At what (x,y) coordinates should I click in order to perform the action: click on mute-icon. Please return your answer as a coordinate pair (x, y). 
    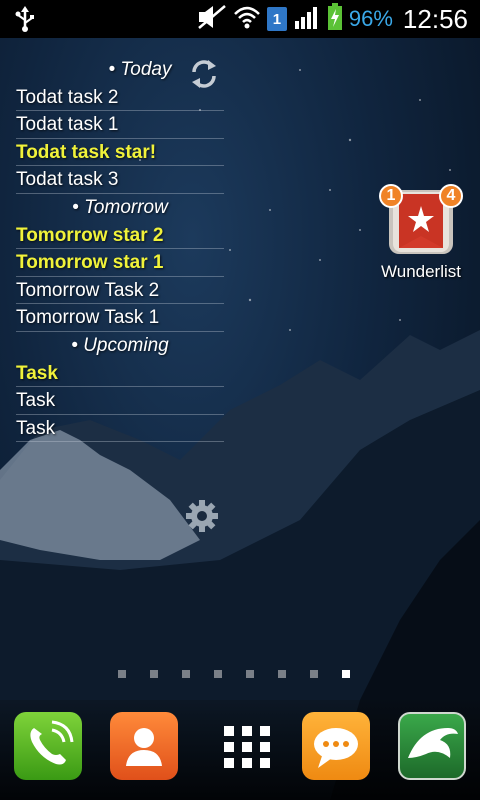
    Looking at the image, I should click on (212, 19).